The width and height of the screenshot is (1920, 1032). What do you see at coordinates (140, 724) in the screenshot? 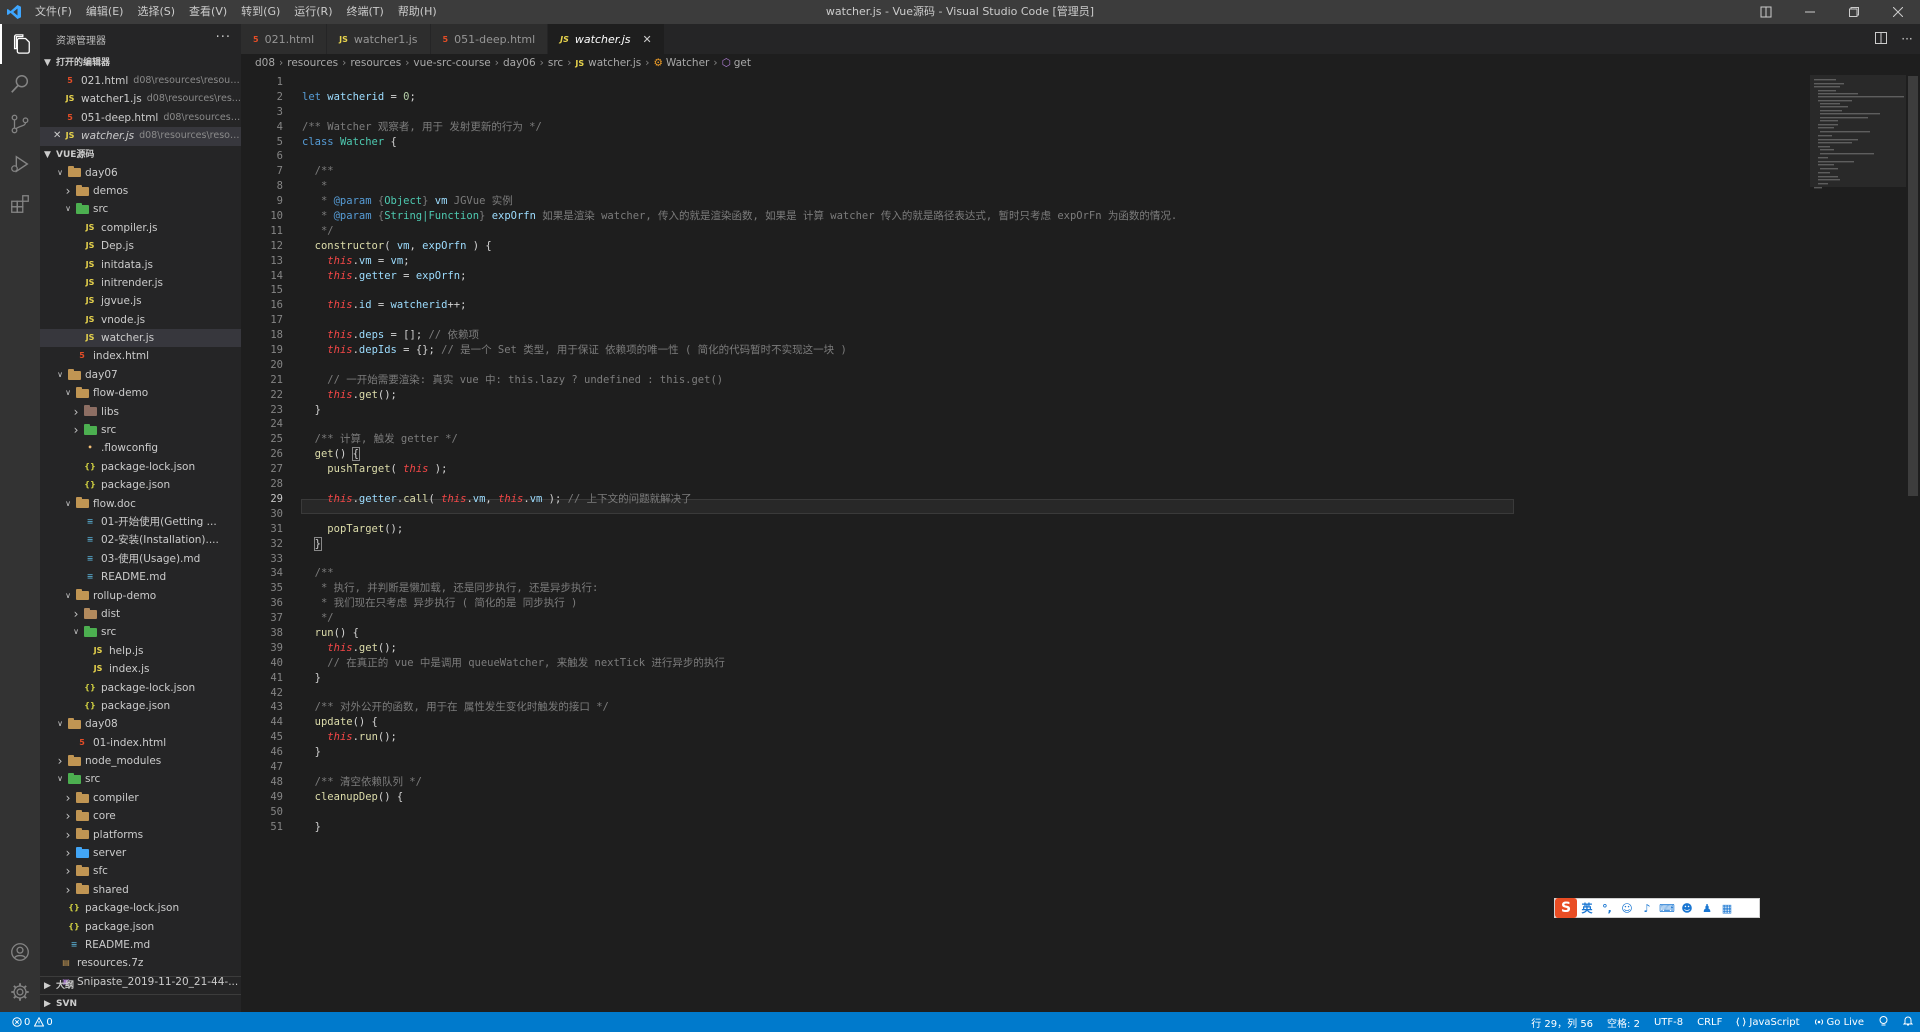
I see `tree-folder: ∨ day08` at bounding box center [140, 724].